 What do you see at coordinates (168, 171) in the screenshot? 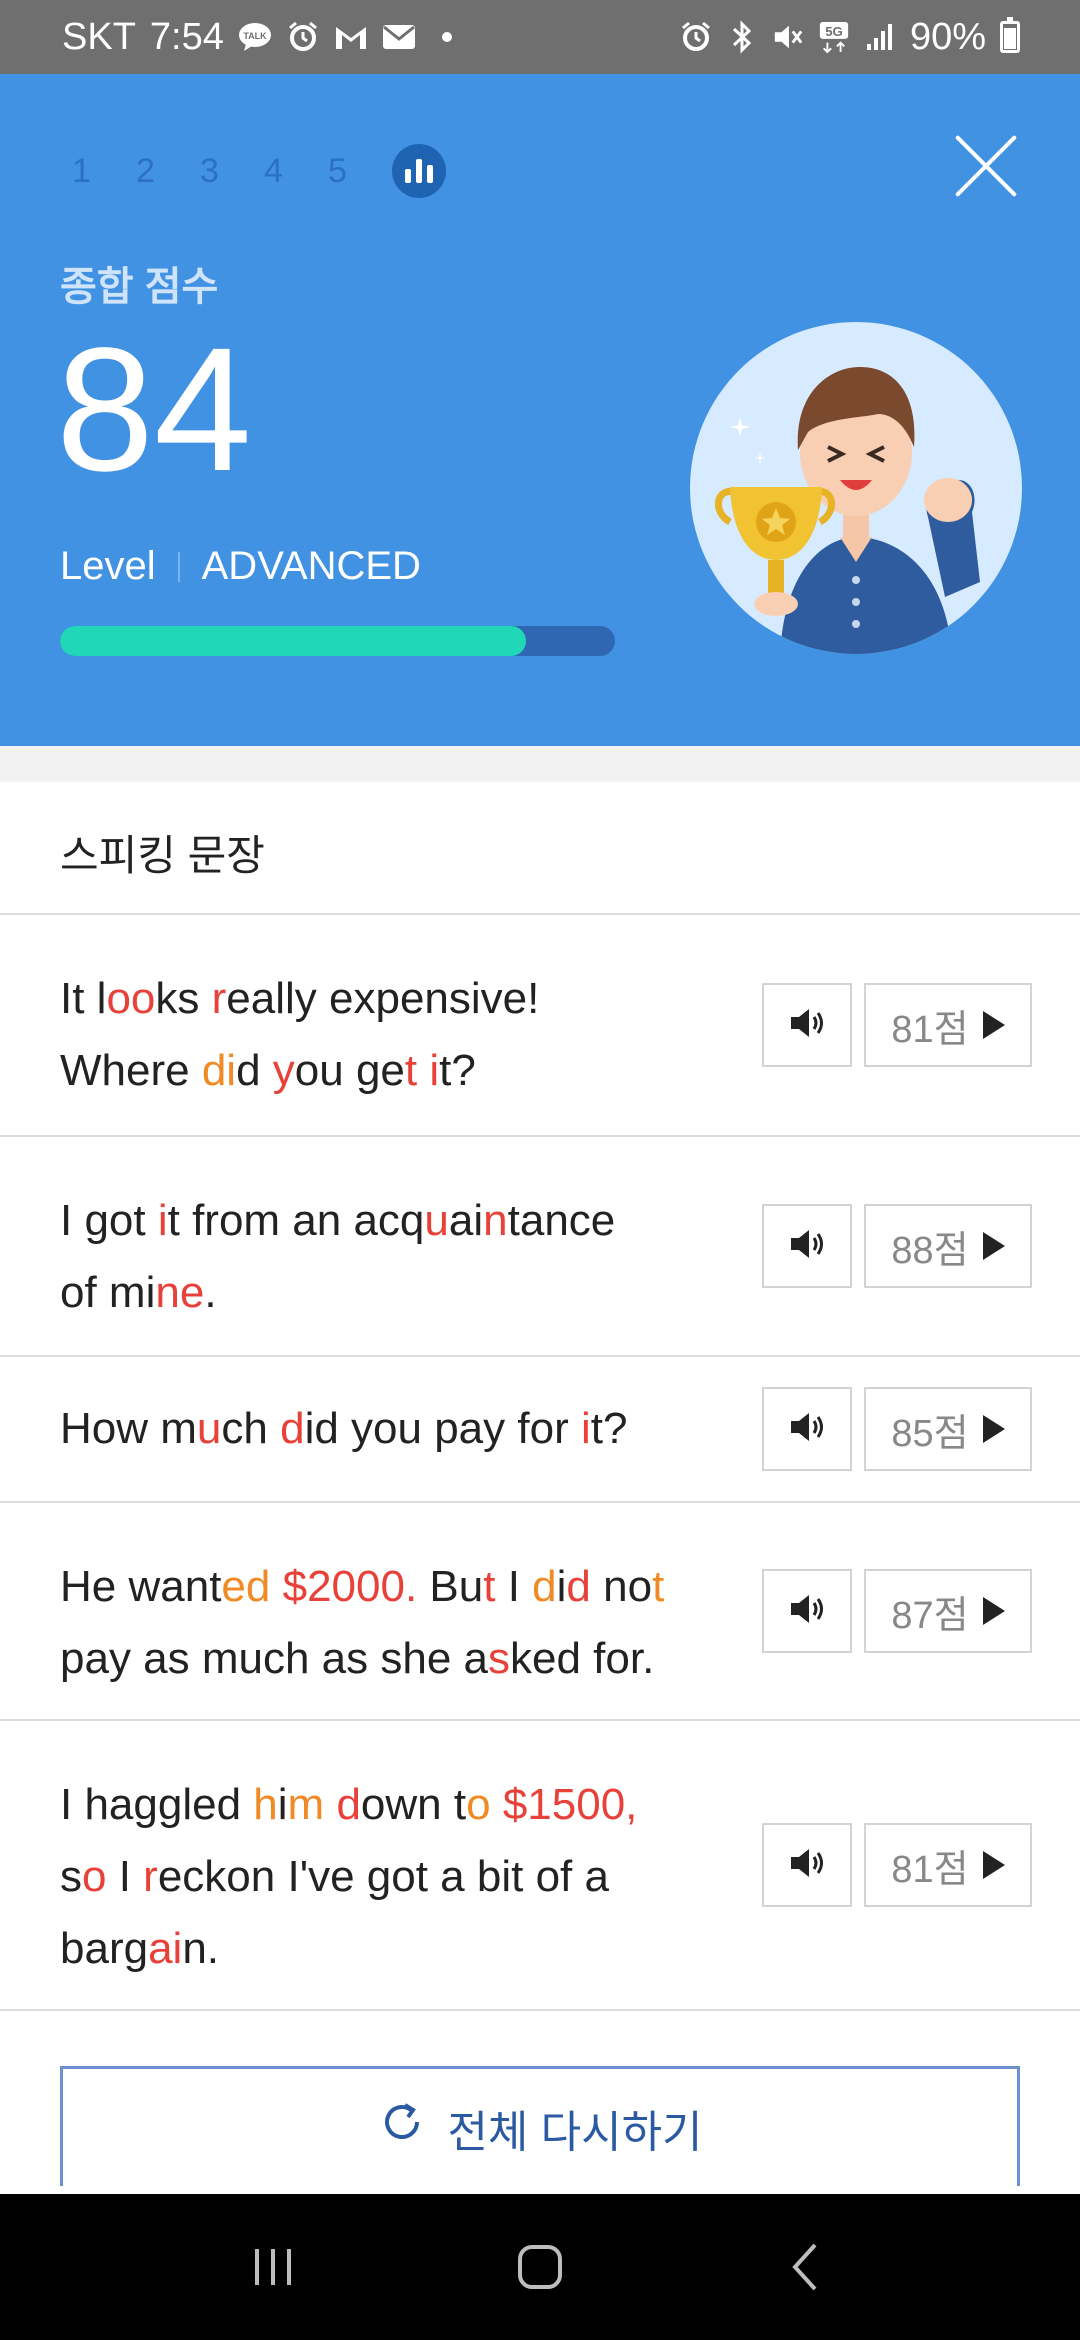
I see `step-2: 2` at bounding box center [168, 171].